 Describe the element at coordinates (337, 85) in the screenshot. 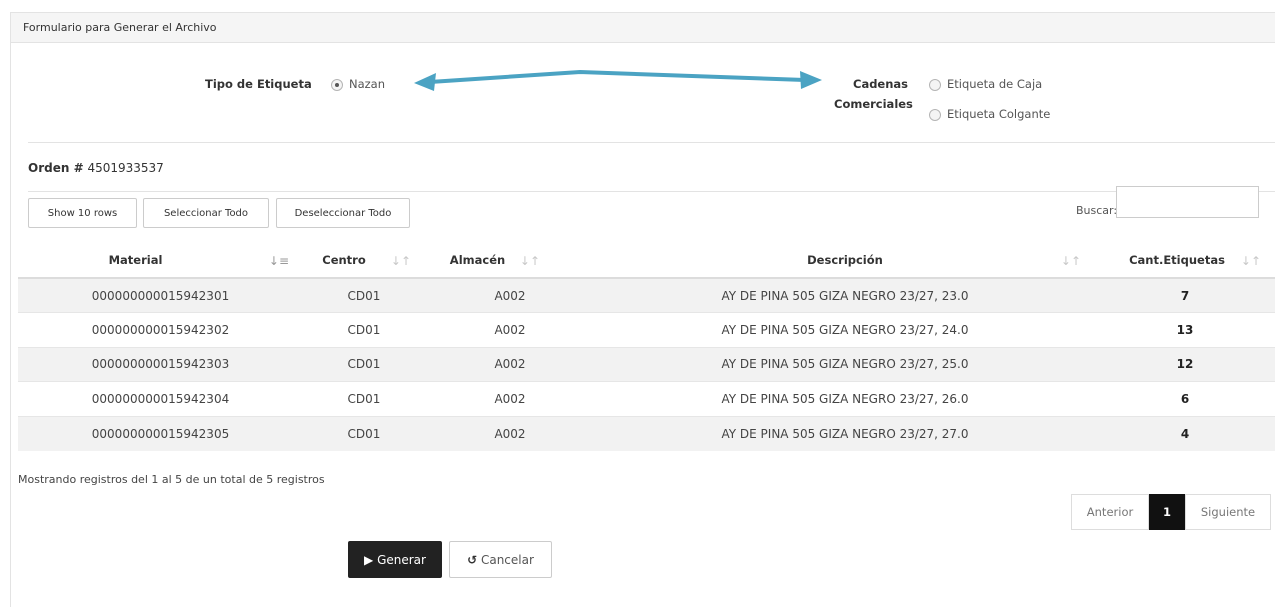

I see `radio-nazan` at that location.